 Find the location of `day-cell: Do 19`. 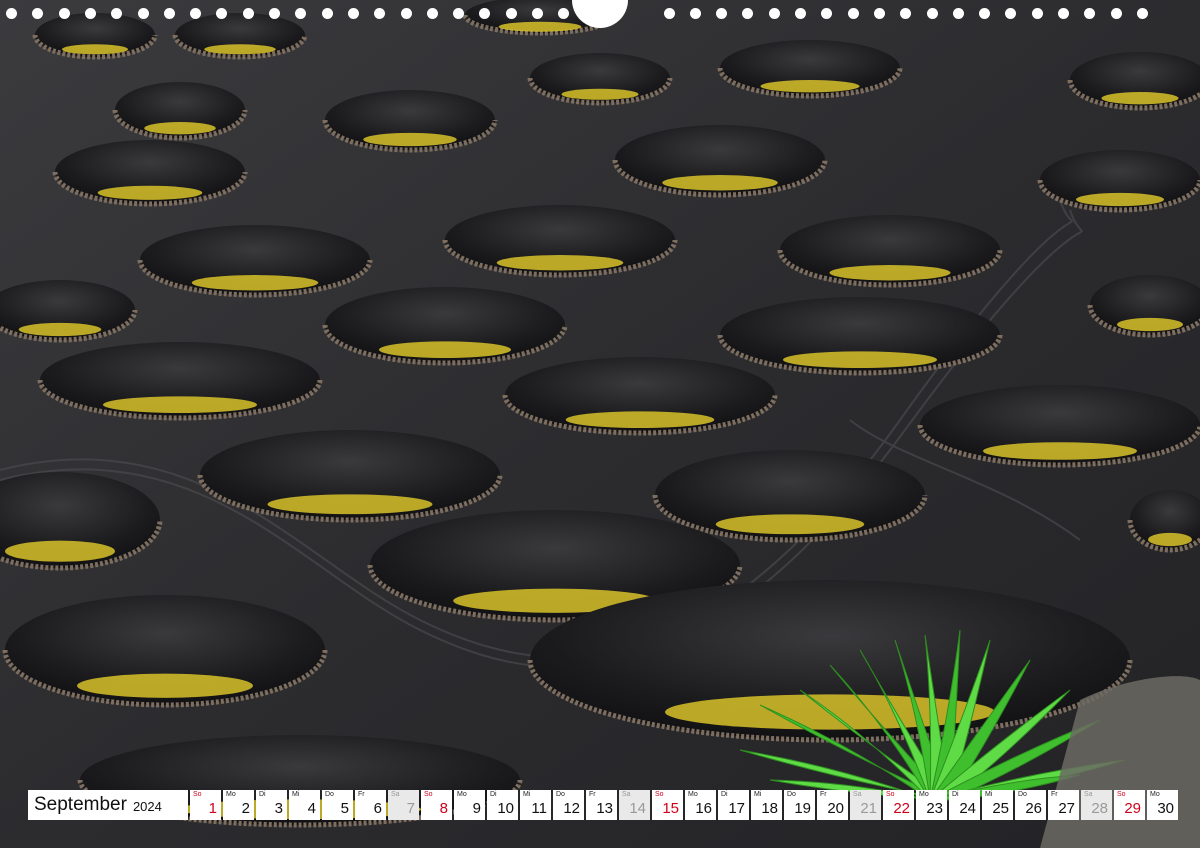

day-cell: Do 19 is located at coordinates (799, 805).